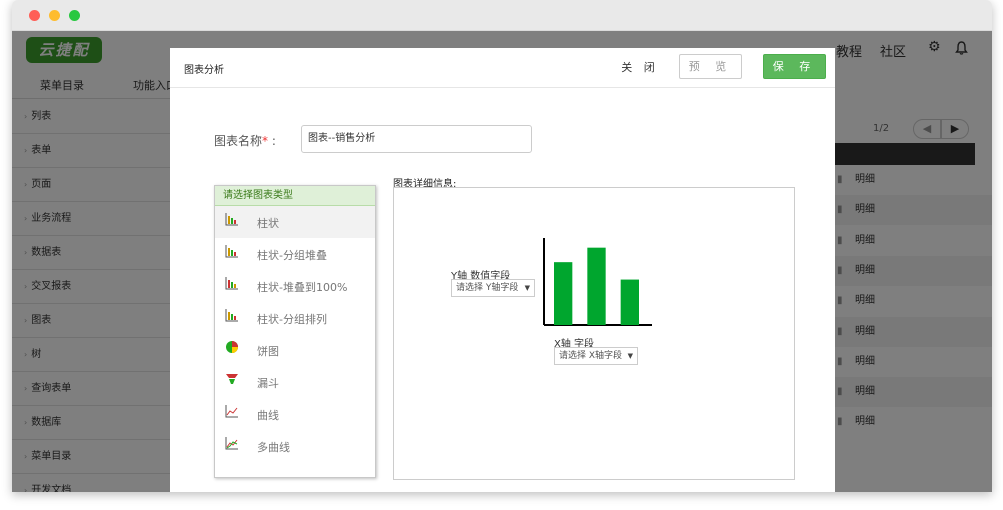  I want to click on maximize-window-button, so click(74, 15).